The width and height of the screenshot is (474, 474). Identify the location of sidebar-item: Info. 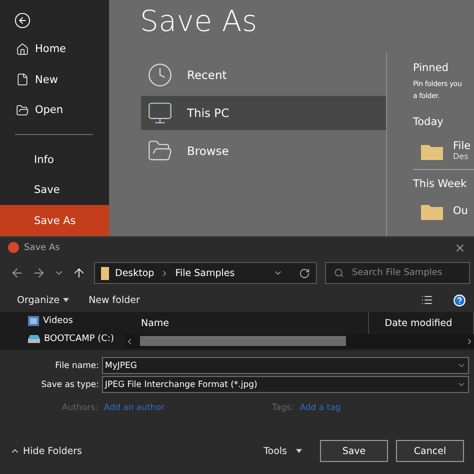
(54, 159).